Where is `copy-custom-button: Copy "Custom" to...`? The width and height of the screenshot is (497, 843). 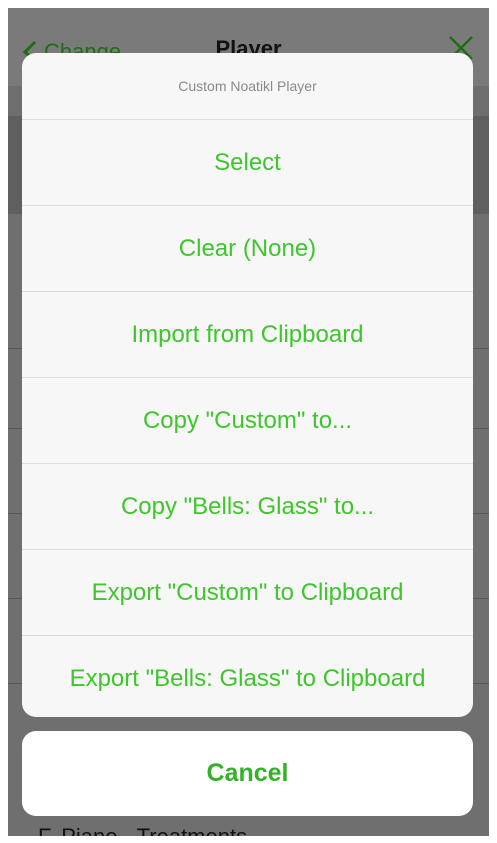
copy-custom-button: Copy "Custom" to... is located at coordinates (247, 421).